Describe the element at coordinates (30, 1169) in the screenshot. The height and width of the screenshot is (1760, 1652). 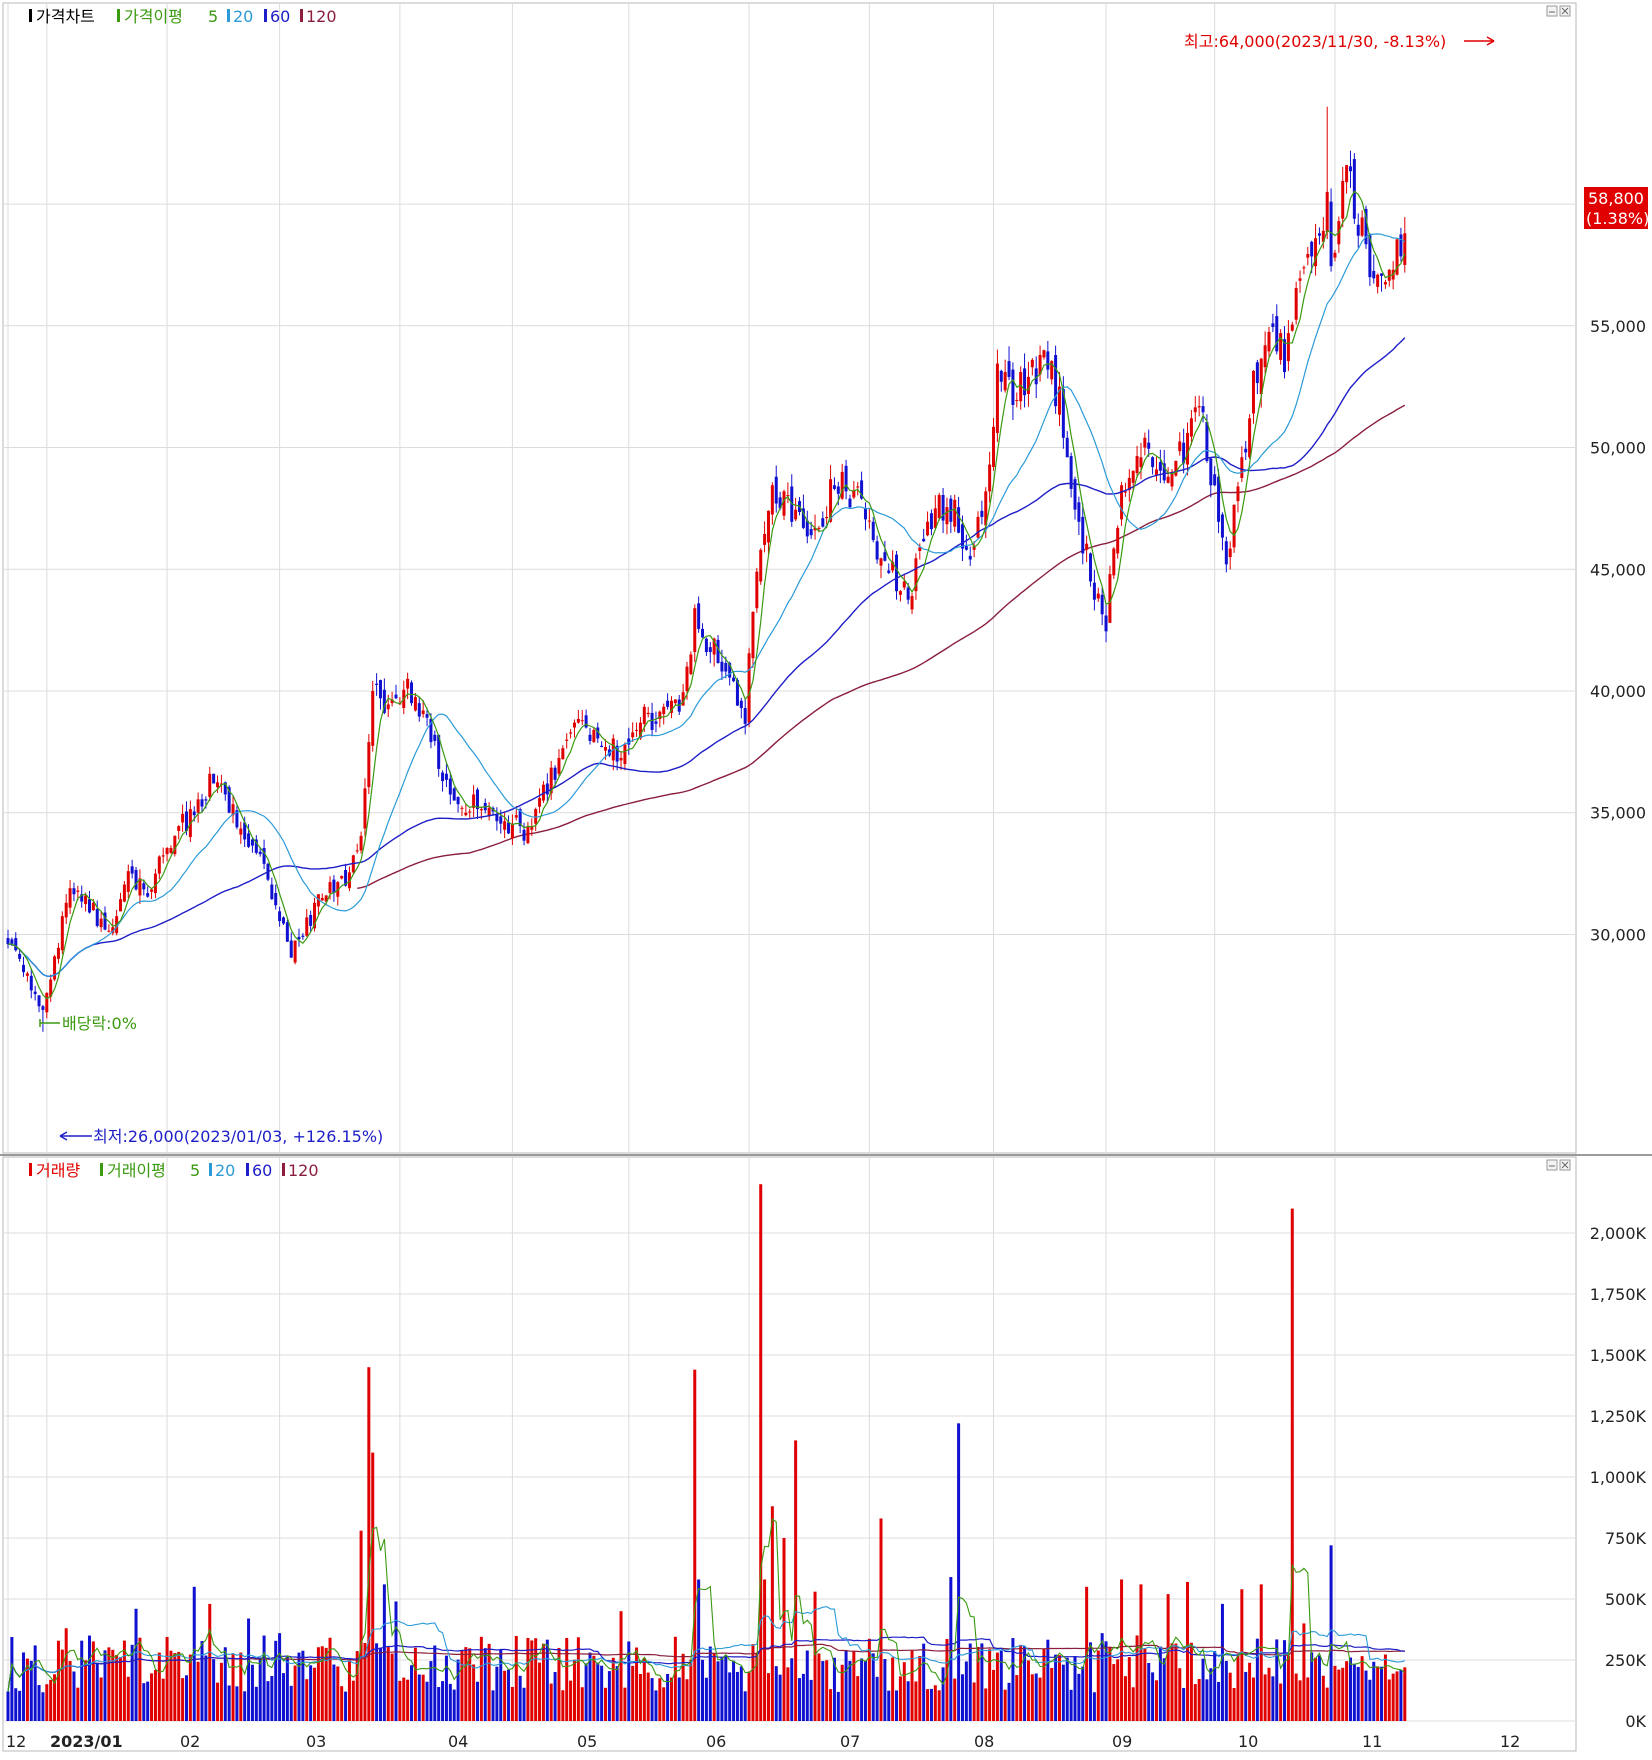
I see `volume-legend-marker` at that location.